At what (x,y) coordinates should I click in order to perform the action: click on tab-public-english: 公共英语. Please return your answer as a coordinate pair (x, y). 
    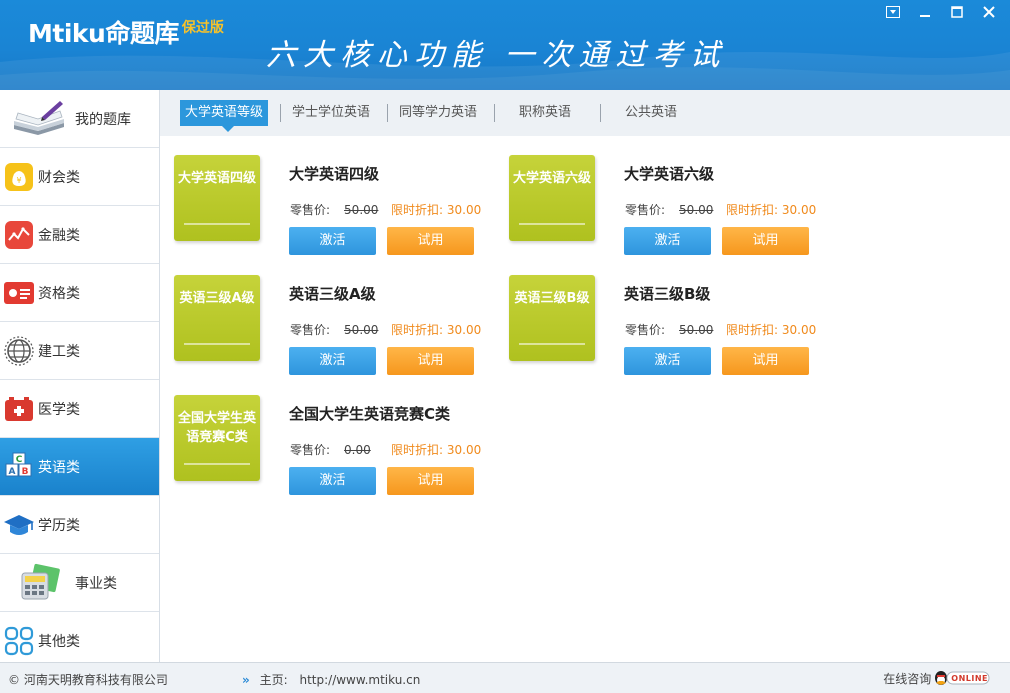
    Looking at the image, I should click on (651, 113).